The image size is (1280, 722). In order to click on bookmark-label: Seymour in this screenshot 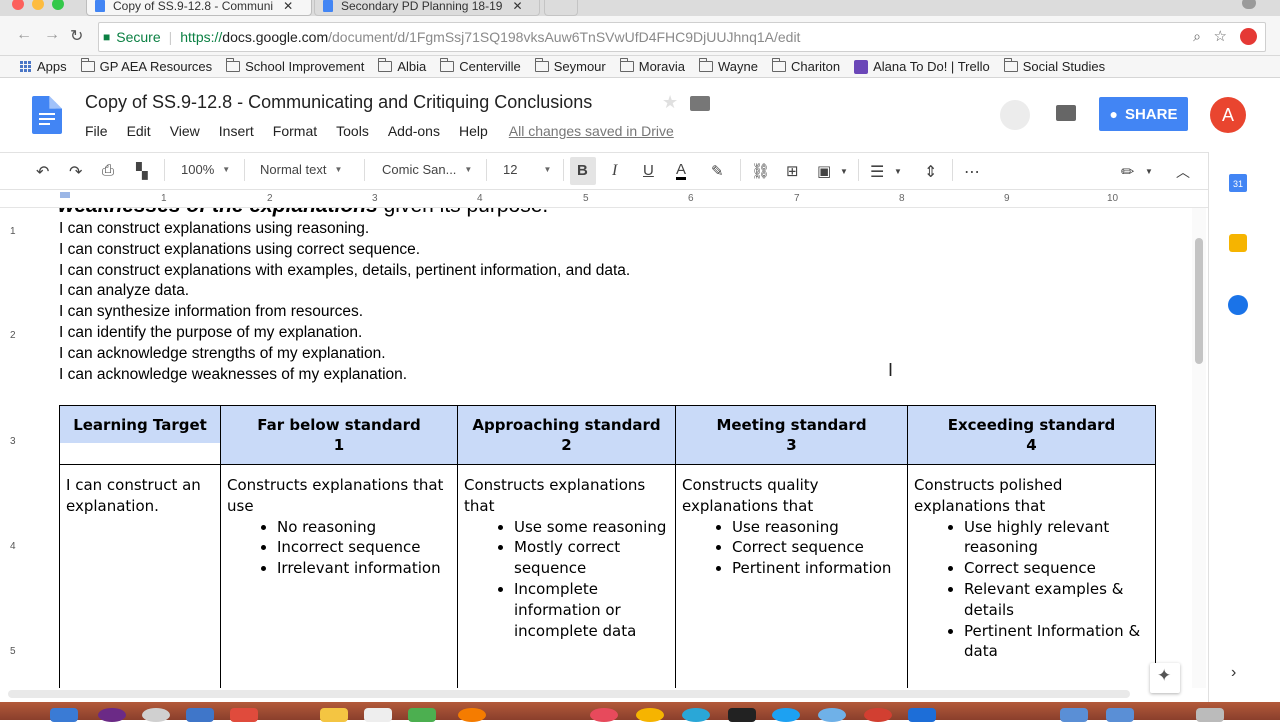, I will do `click(579, 66)`.